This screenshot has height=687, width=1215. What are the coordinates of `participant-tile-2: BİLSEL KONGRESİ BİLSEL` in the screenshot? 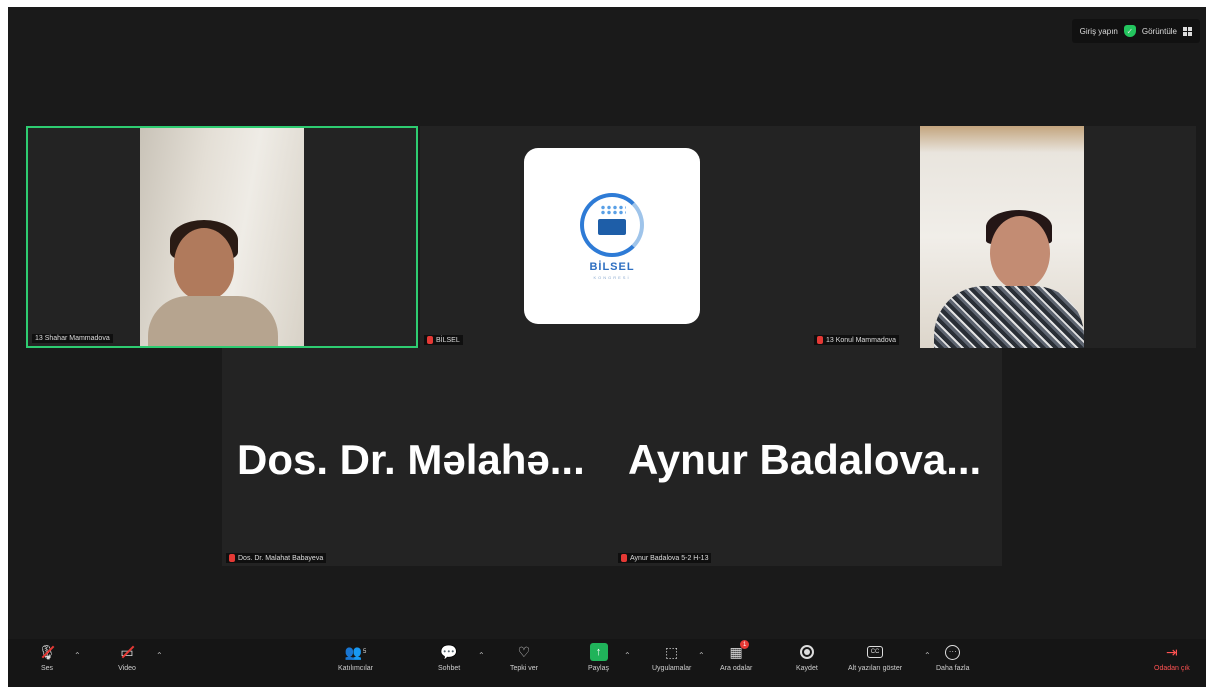 It's located at (615, 237).